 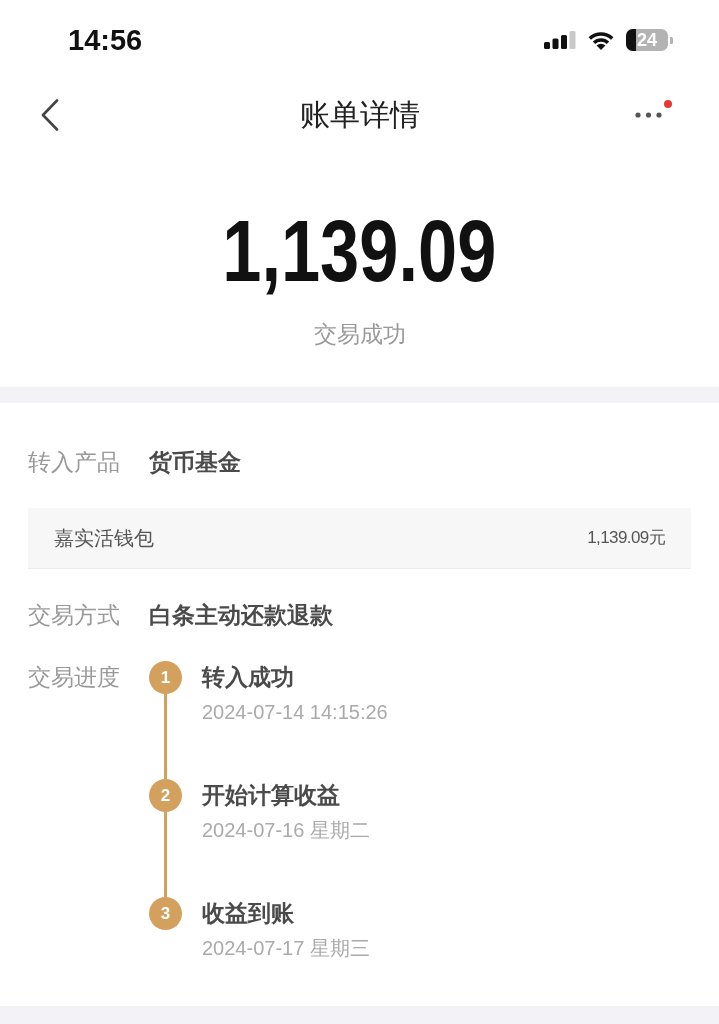 I want to click on status-time: 14:56, so click(x=105, y=40).